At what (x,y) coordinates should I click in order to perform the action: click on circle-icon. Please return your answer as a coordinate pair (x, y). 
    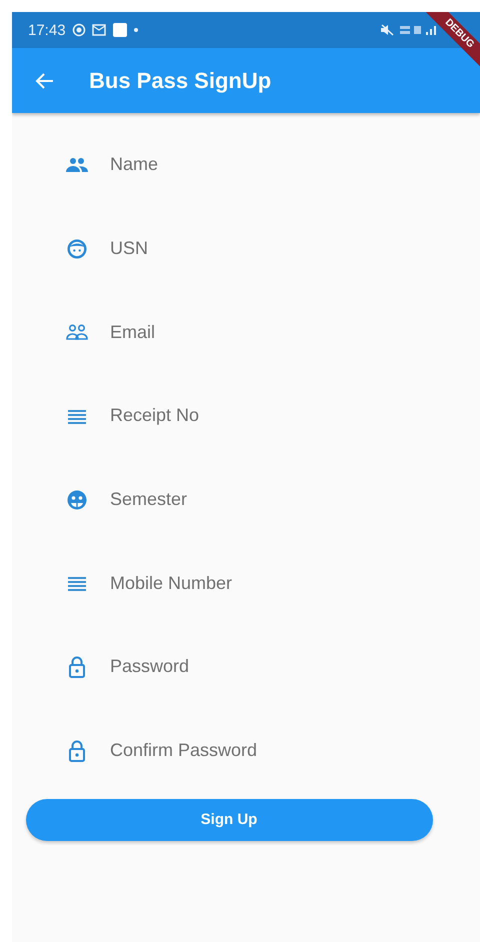
    Looking at the image, I should click on (79, 30).